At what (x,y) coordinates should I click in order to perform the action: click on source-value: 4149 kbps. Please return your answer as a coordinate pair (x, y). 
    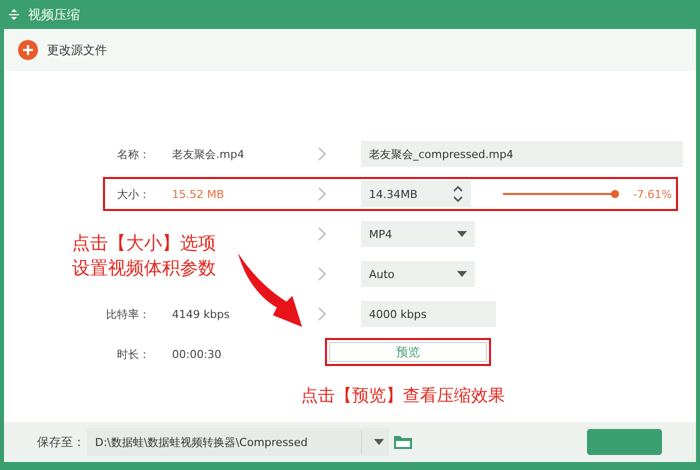
    Looking at the image, I should click on (201, 314).